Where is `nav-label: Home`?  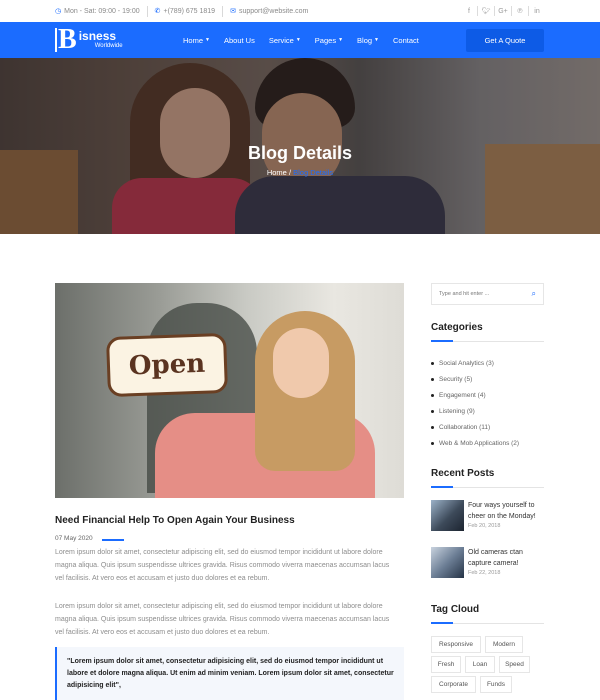 nav-label: Home is located at coordinates (193, 40).